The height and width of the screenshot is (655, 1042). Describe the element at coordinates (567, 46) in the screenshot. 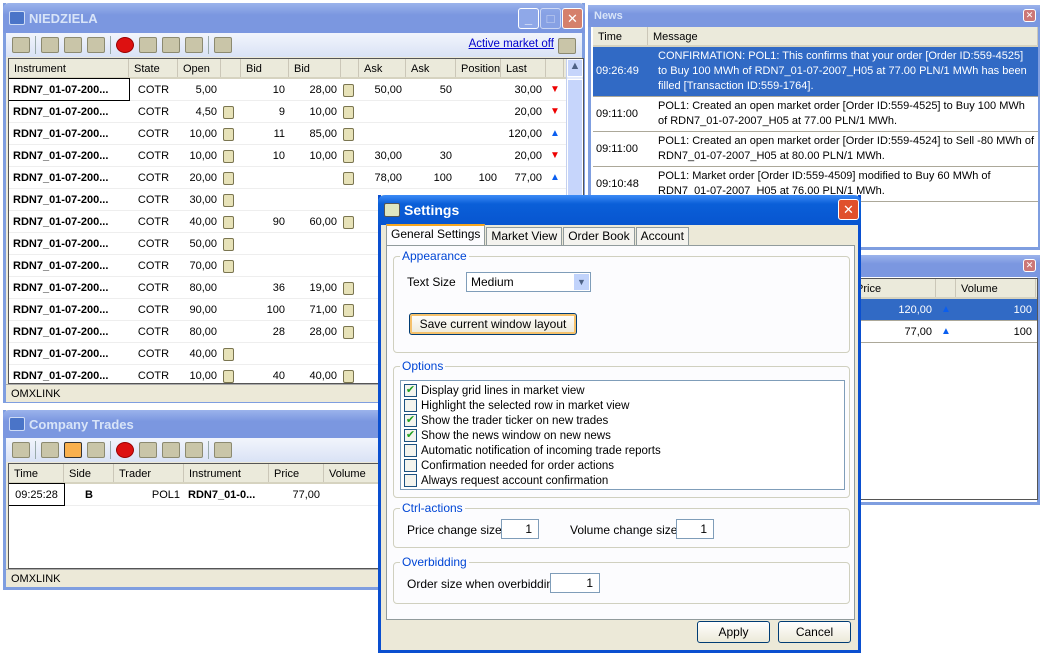

I see `layout-icon` at that location.